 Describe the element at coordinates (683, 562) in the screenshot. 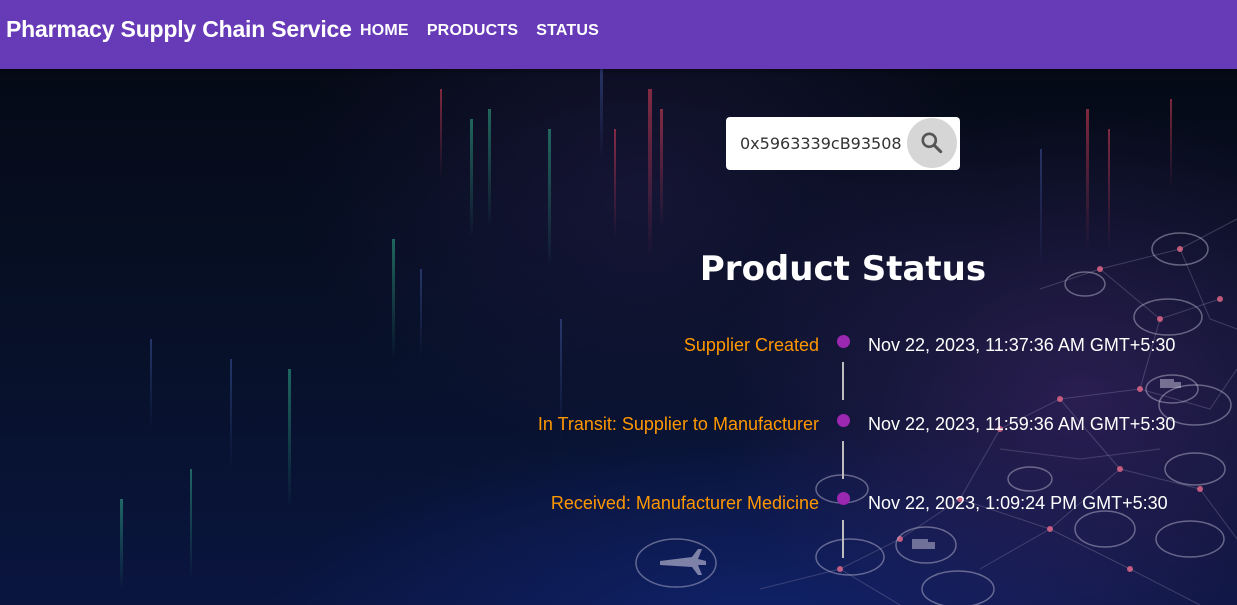

I see `airplane-icon` at that location.